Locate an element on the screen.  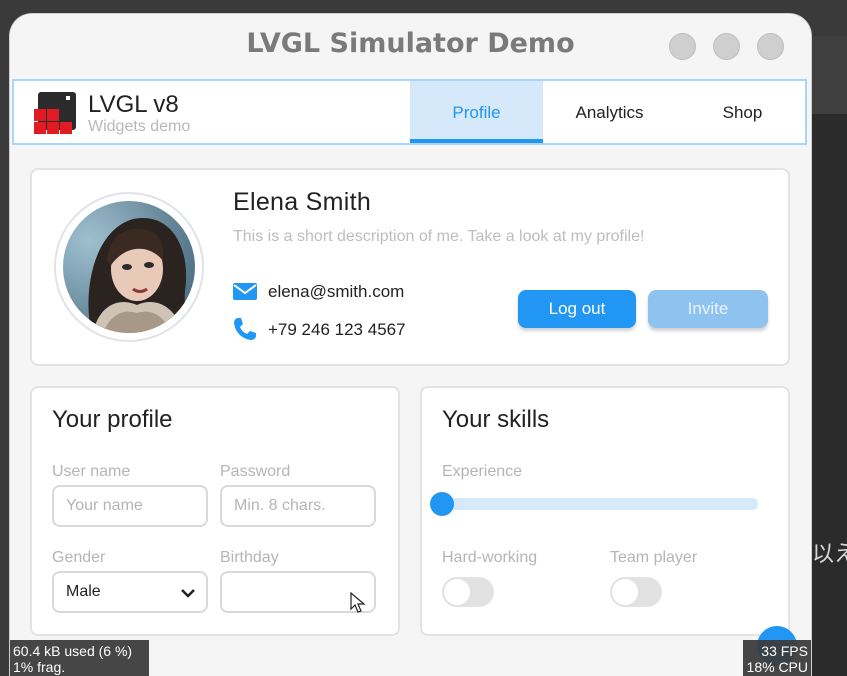
avatar is located at coordinates (129, 267).